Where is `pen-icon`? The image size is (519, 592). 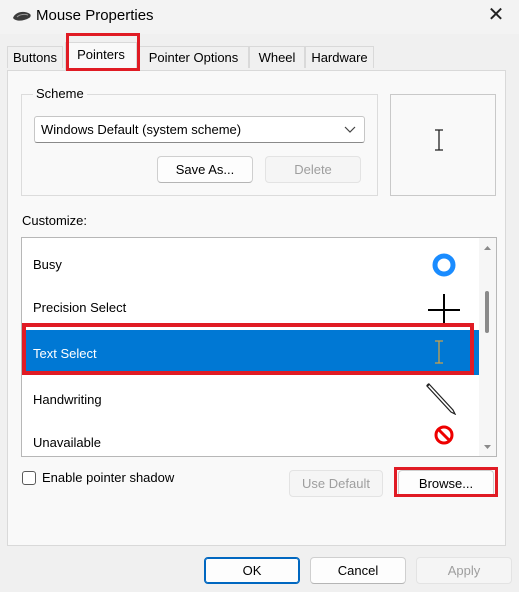
pen-icon is located at coordinates (441, 399).